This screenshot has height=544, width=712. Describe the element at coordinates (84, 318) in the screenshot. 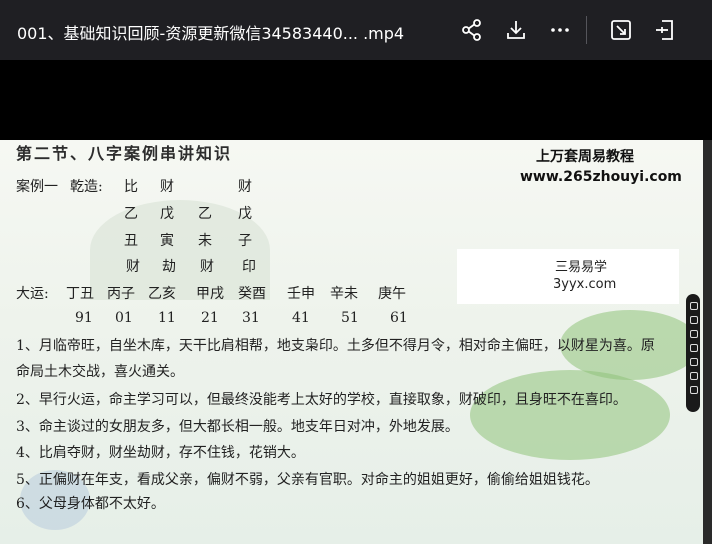

I see `age-item: 91` at that location.